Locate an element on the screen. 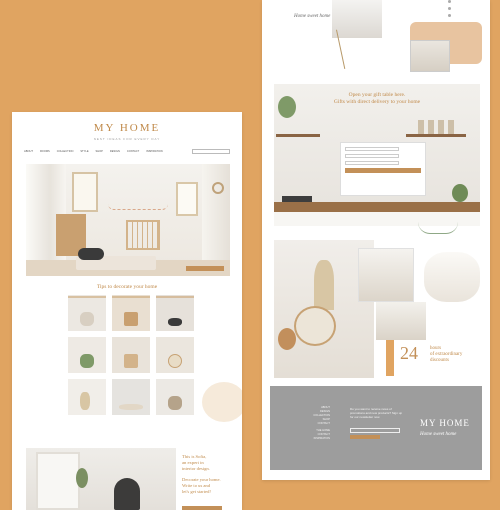 The image size is (500, 510). gift-name-field is located at coordinates (372, 149).